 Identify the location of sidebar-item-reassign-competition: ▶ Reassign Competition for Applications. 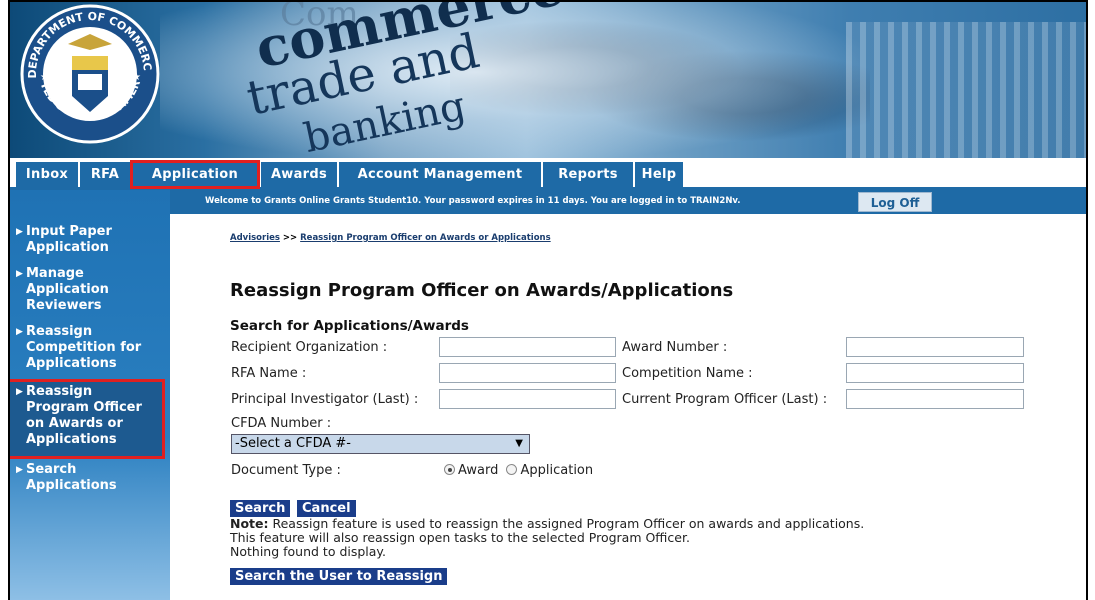
(91, 348).